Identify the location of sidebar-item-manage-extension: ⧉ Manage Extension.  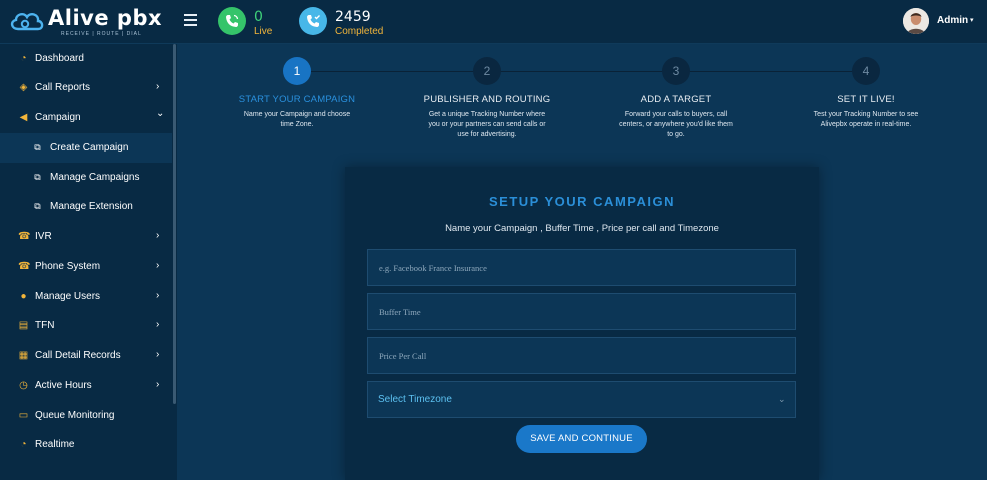
(86, 207).